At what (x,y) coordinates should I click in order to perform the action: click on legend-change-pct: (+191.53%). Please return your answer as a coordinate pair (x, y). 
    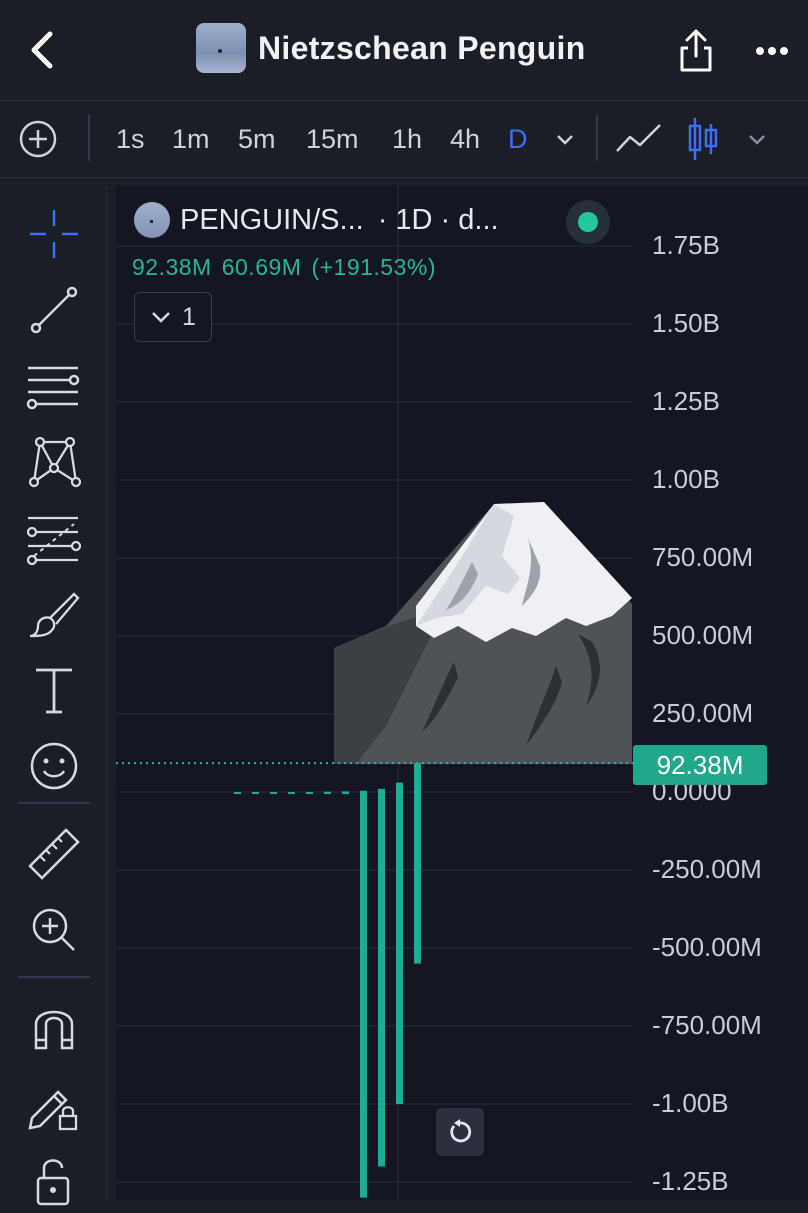
    Looking at the image, I should click on (373, 267).